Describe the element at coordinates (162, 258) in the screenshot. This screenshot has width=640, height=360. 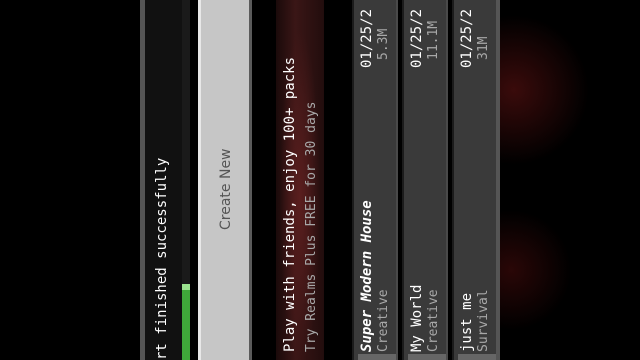
I see `toast-message: rt finished successfully` at that location.